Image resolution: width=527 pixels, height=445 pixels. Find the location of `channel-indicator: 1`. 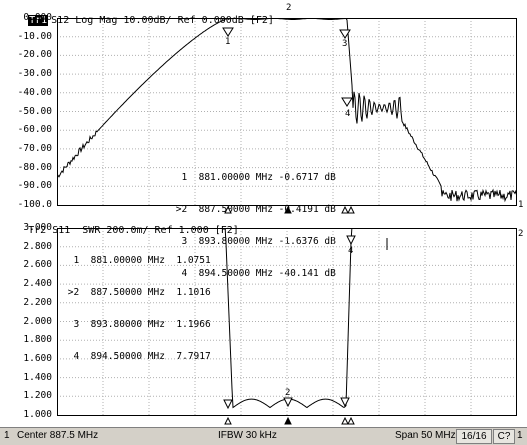

channel-indicator: 1 is located at coordinates (7, 435).